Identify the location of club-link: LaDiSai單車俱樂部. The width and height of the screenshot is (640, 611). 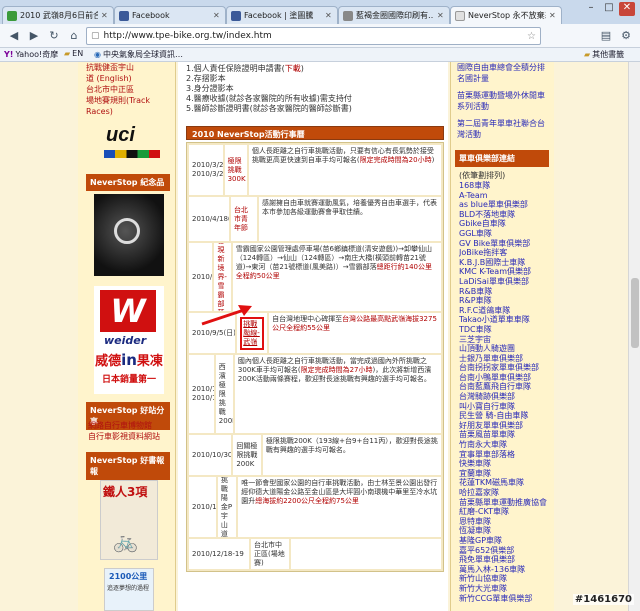
(505, 282).